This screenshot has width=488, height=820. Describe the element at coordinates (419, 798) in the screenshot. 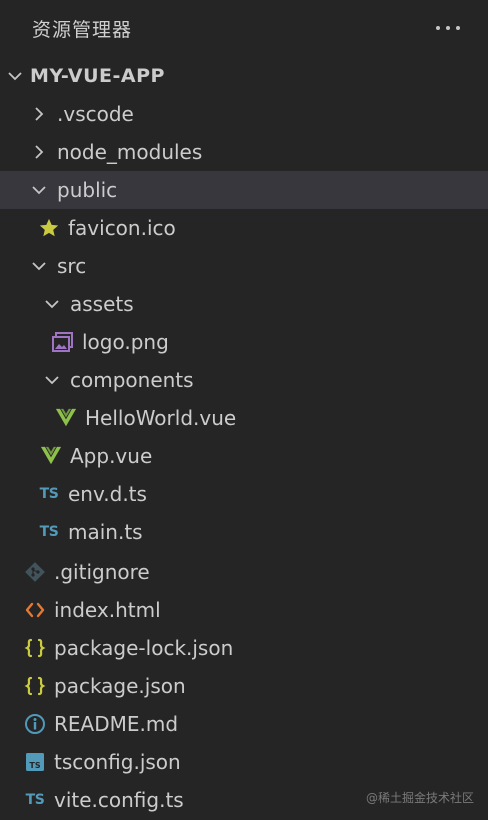

I see `watermark: @稀土掘金技术社区` at that location.